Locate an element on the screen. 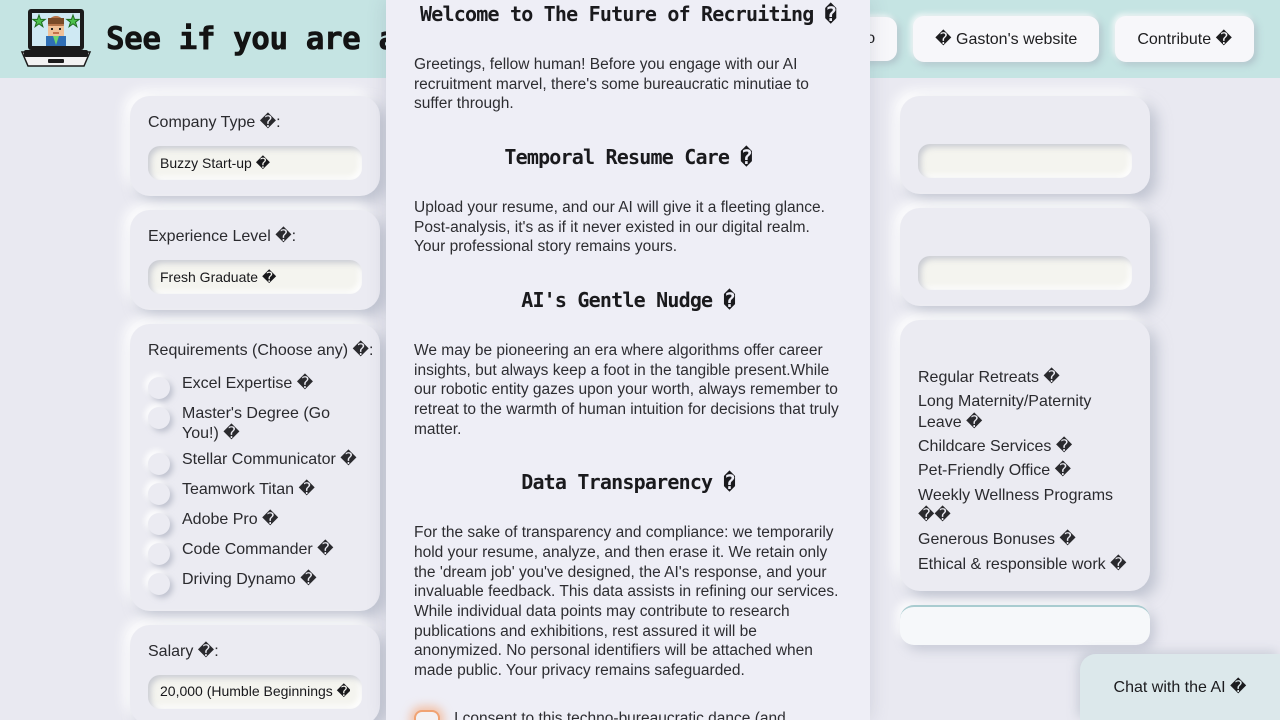  contribute-button: Contribute � is located at coordinates (1184, 39).